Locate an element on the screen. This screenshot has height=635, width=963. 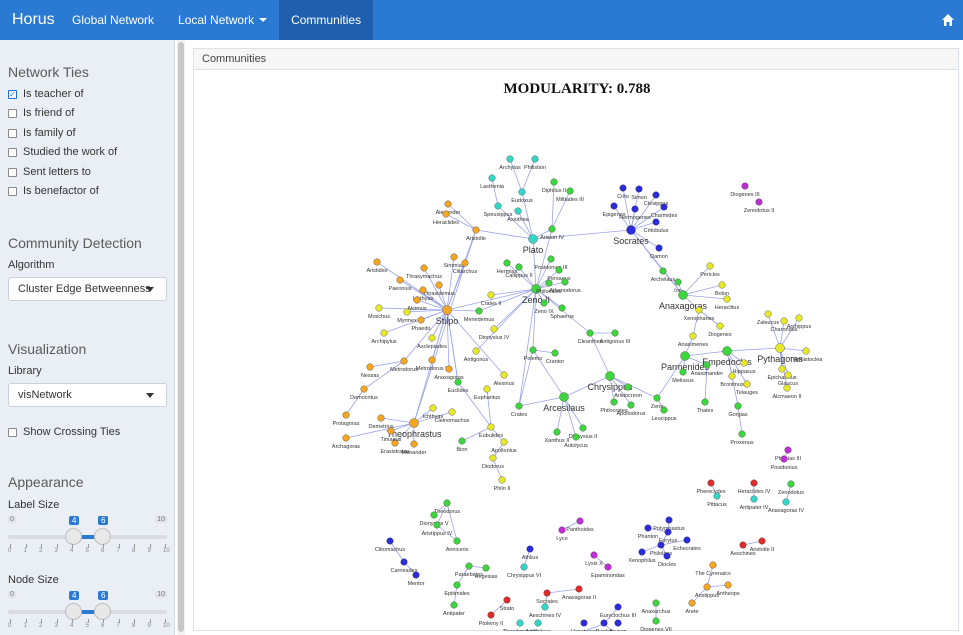
node-anaximenes: Anaximenes is located at coordinates (693, 340).